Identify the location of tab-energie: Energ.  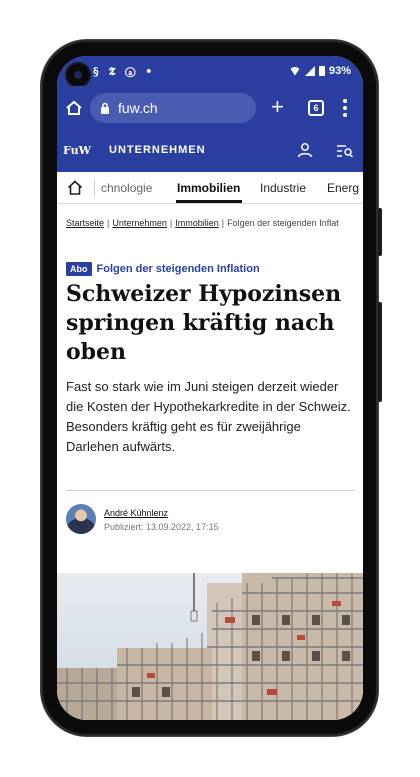
(343, 188).